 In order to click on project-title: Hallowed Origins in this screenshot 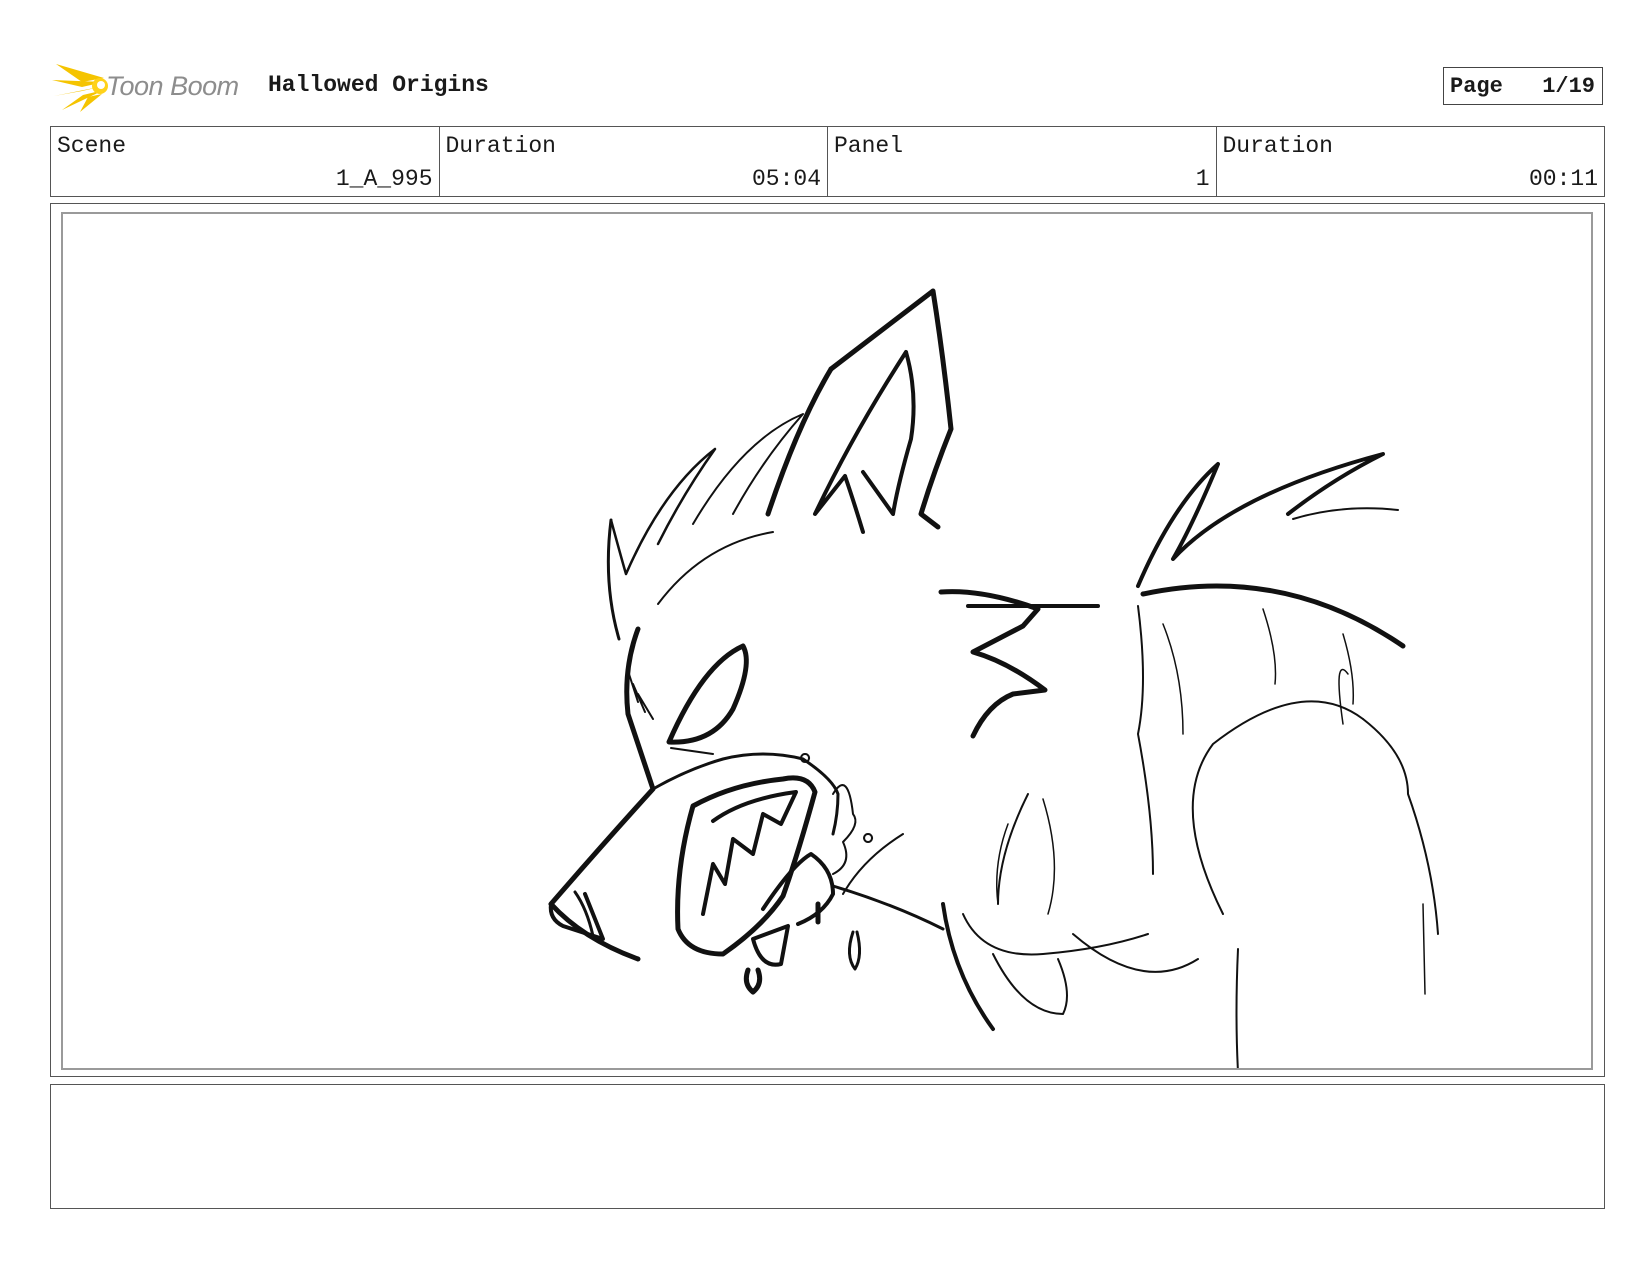, I will do `click(378, 85)`.